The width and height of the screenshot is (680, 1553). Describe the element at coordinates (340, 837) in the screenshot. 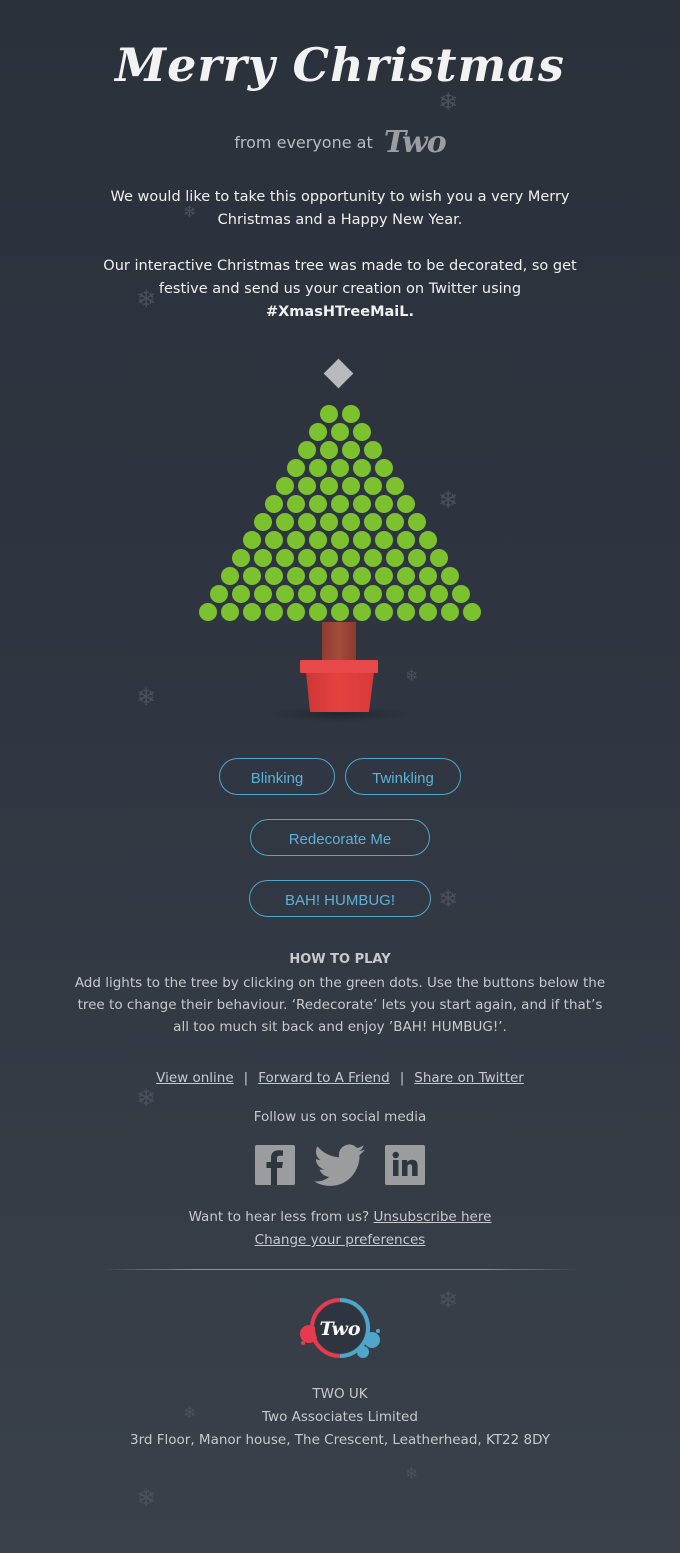

I see `redecorate-button: Redecorate Me` at that location.